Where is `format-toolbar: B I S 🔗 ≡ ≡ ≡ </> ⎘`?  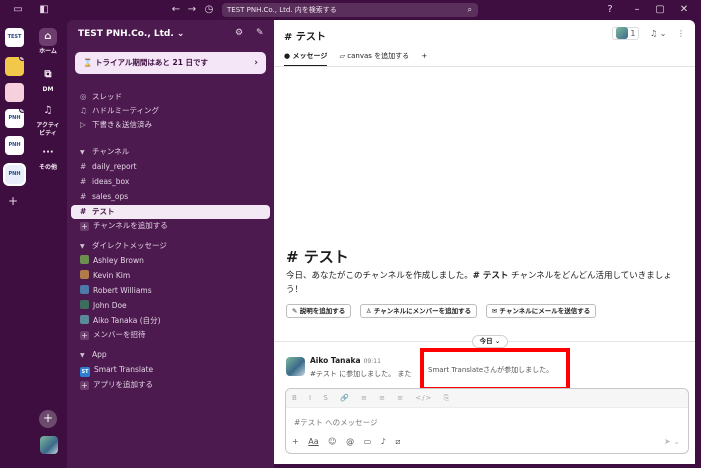 format-toolbar: B I S 🔗 ≡ ≡ ≡ </> ⎘ is located at coordinates (487, 398).